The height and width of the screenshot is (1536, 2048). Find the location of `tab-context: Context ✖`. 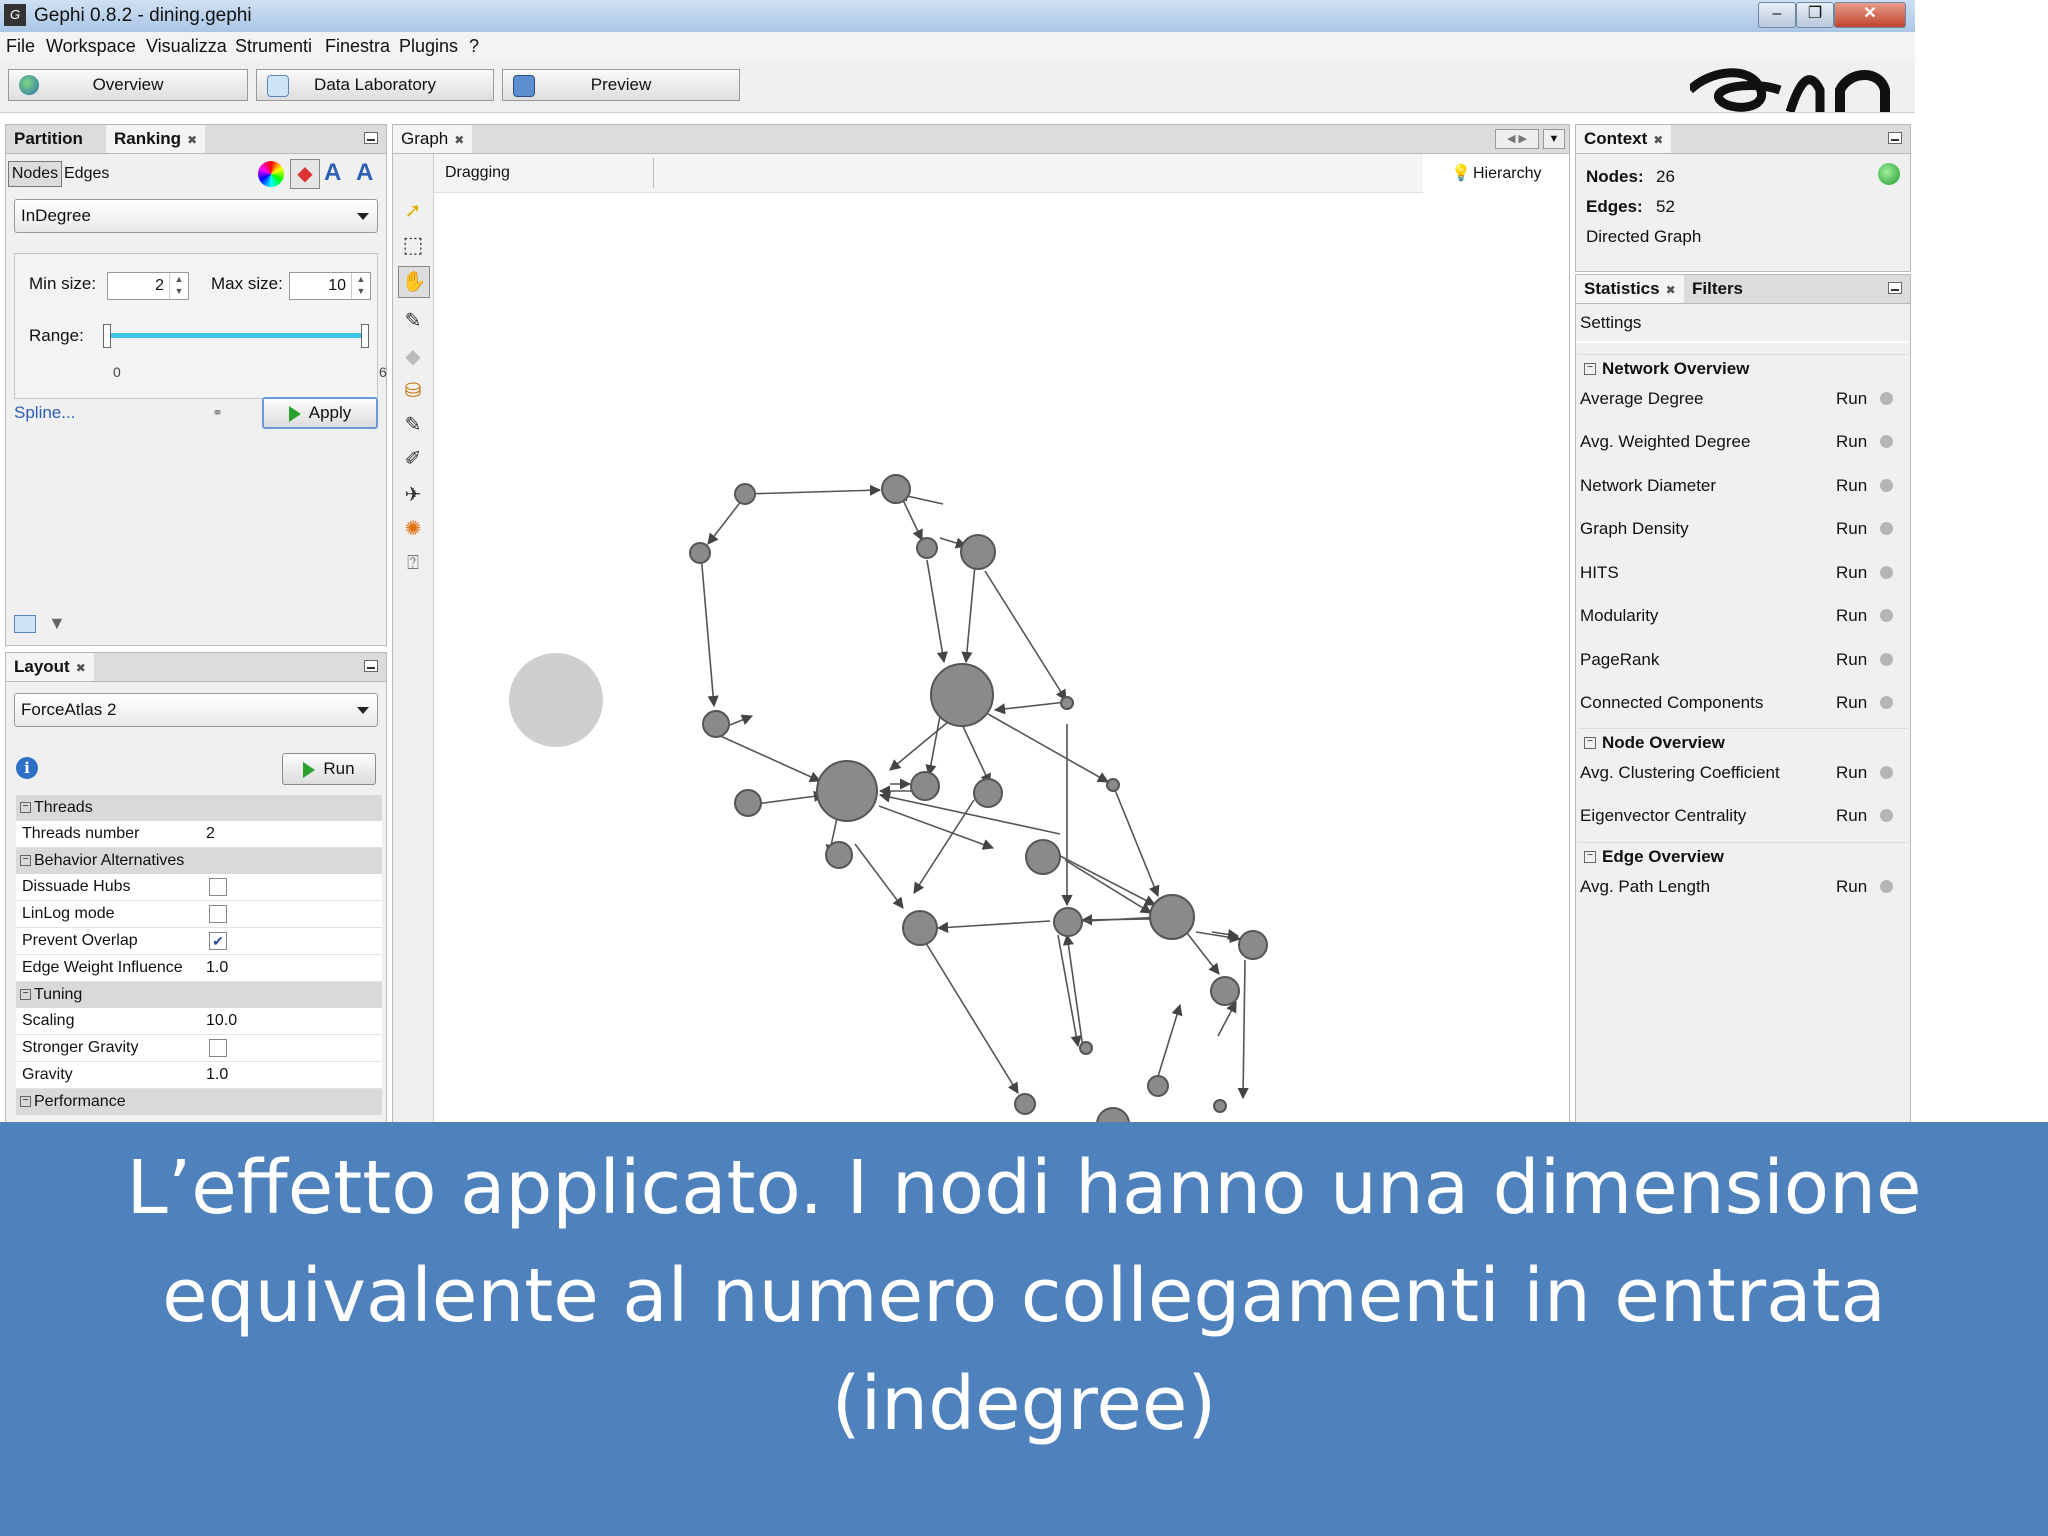

tab-context: Context ✖ is located at coordinates (1624, 139).